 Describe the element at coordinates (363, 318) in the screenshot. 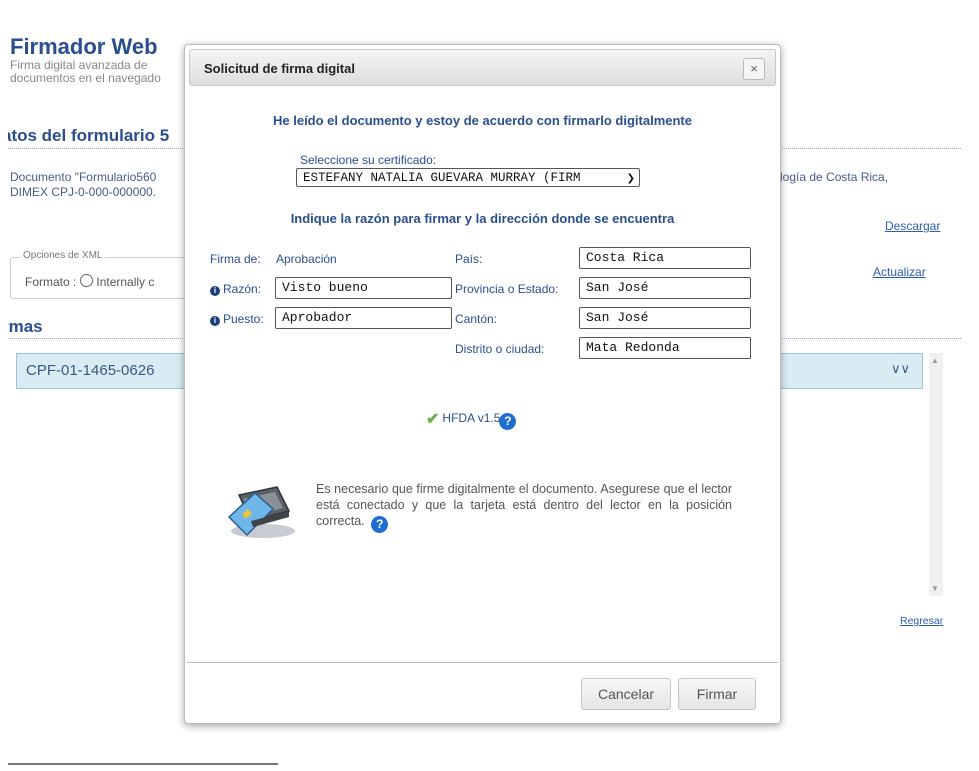

I see `puesto-input: Aprobador` at that location.